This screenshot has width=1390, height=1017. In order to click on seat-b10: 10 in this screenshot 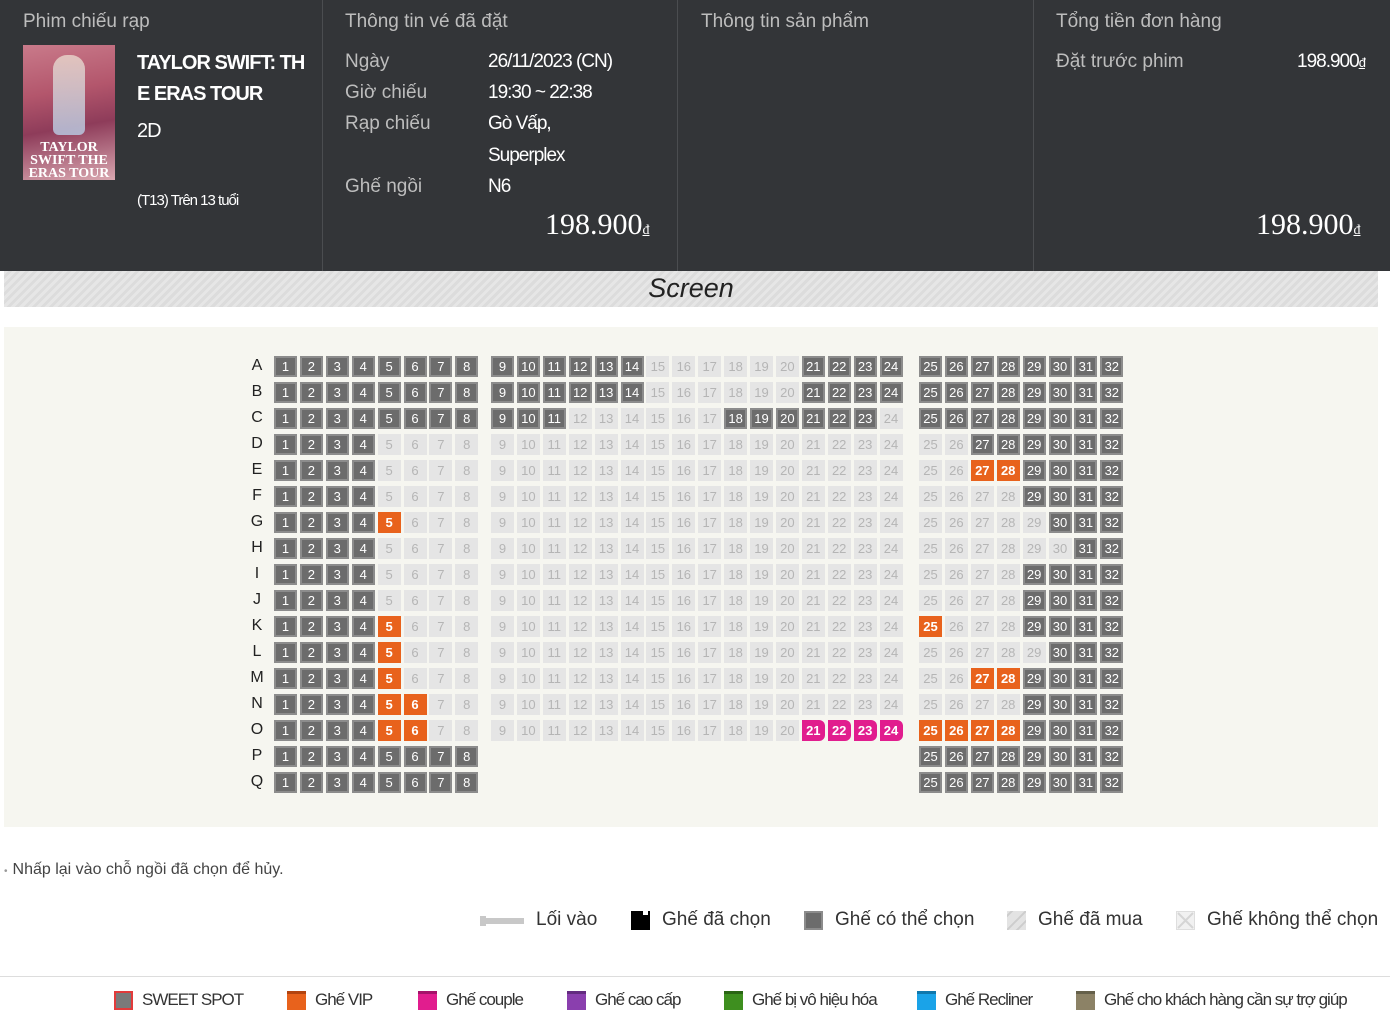, I will do `click(528, 392)`.